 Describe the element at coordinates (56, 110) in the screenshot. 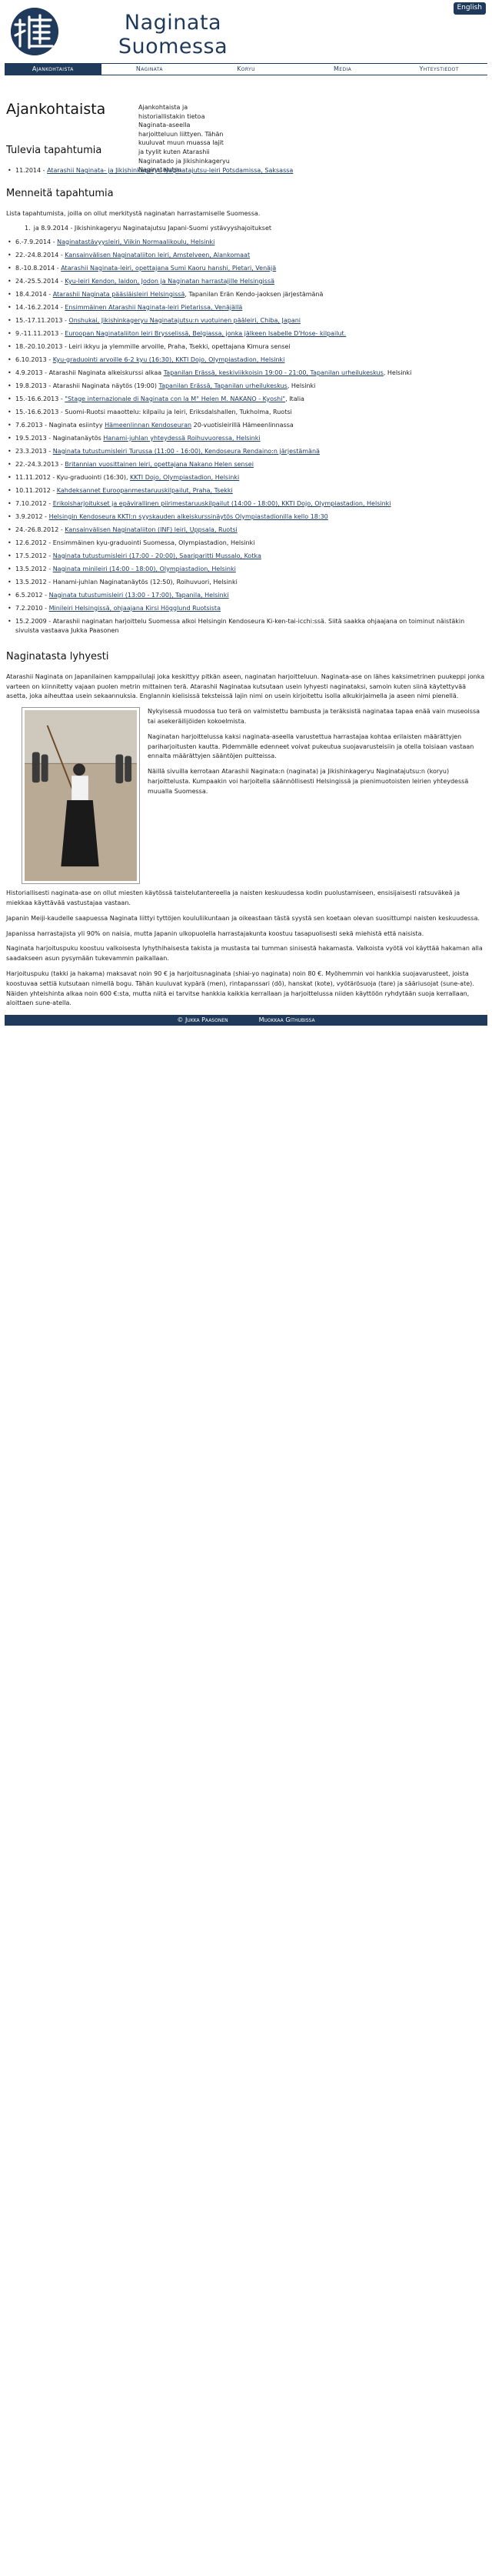

I see `page-title: Ajankohtaista` at that location.